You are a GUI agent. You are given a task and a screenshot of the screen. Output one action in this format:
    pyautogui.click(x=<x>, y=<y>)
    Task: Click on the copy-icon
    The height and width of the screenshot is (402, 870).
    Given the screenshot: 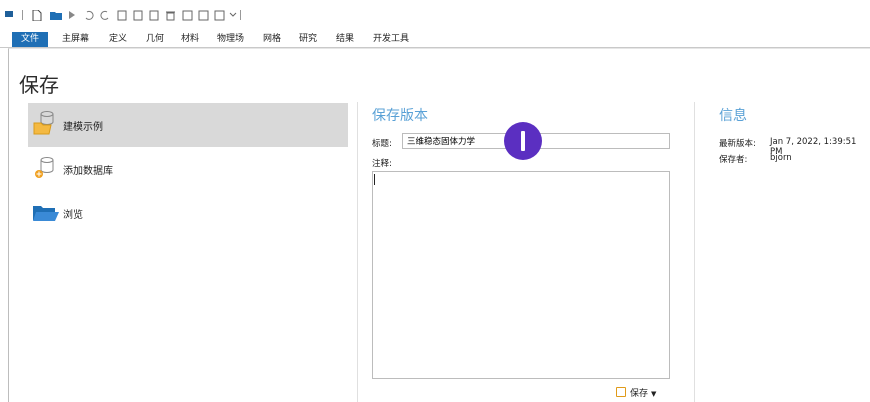 What is the action you would take?
    pyautogui.click(x=122, y=15)
    